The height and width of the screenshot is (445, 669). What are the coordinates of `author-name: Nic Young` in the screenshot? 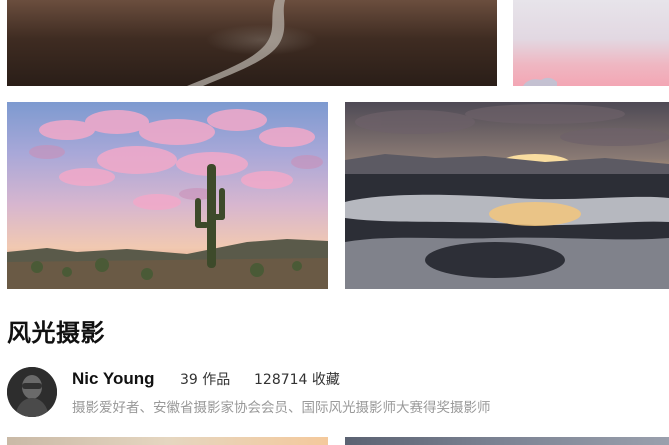 It's located at (113, 379).